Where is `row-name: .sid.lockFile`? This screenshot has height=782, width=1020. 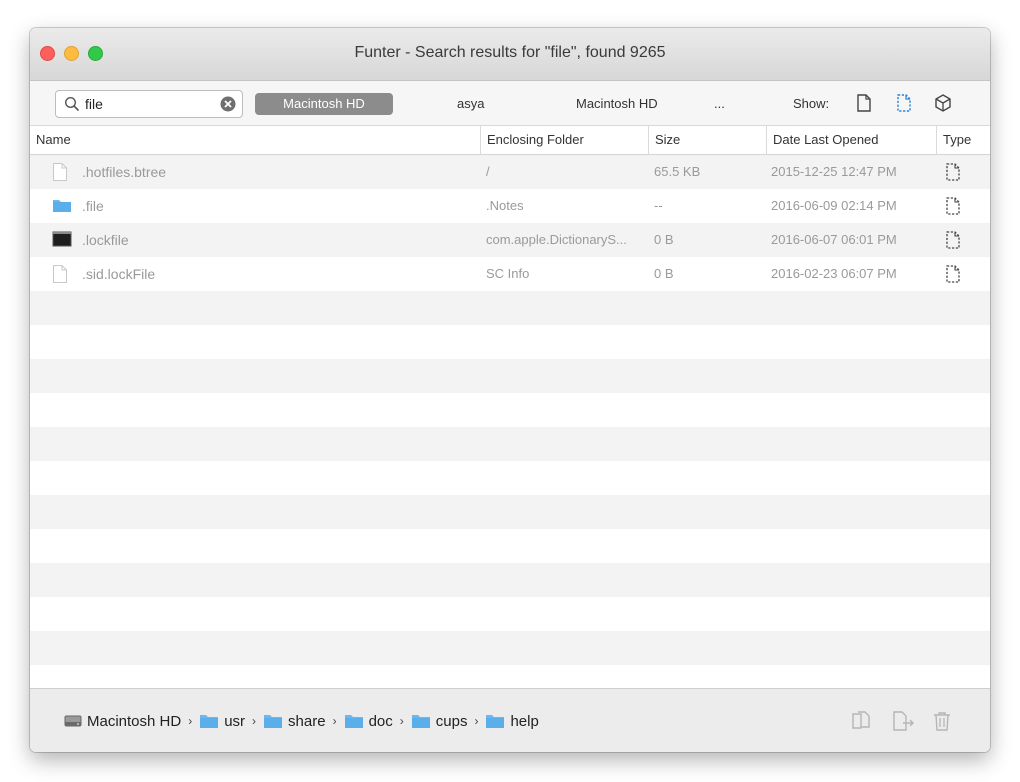 row-name: .sid.lockFile is located at coordinates (119, 274).